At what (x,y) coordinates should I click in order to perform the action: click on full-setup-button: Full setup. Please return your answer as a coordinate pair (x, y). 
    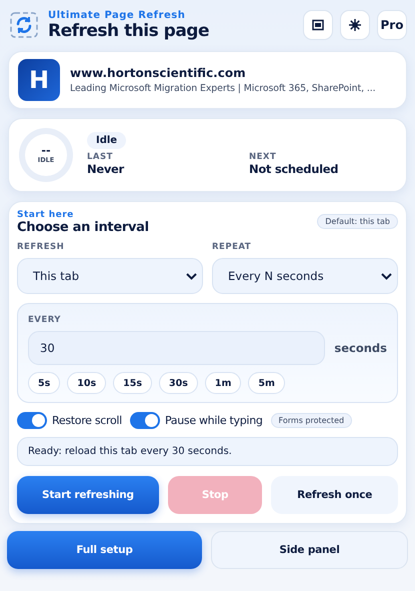
    Looking at the image, I should click on (104, 550).